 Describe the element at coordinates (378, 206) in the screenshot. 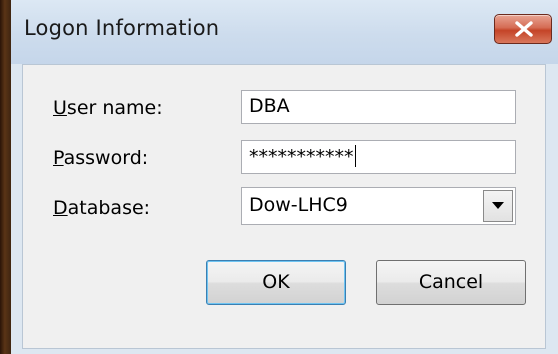

I see `database-select: Dow-LHC9` at that location.